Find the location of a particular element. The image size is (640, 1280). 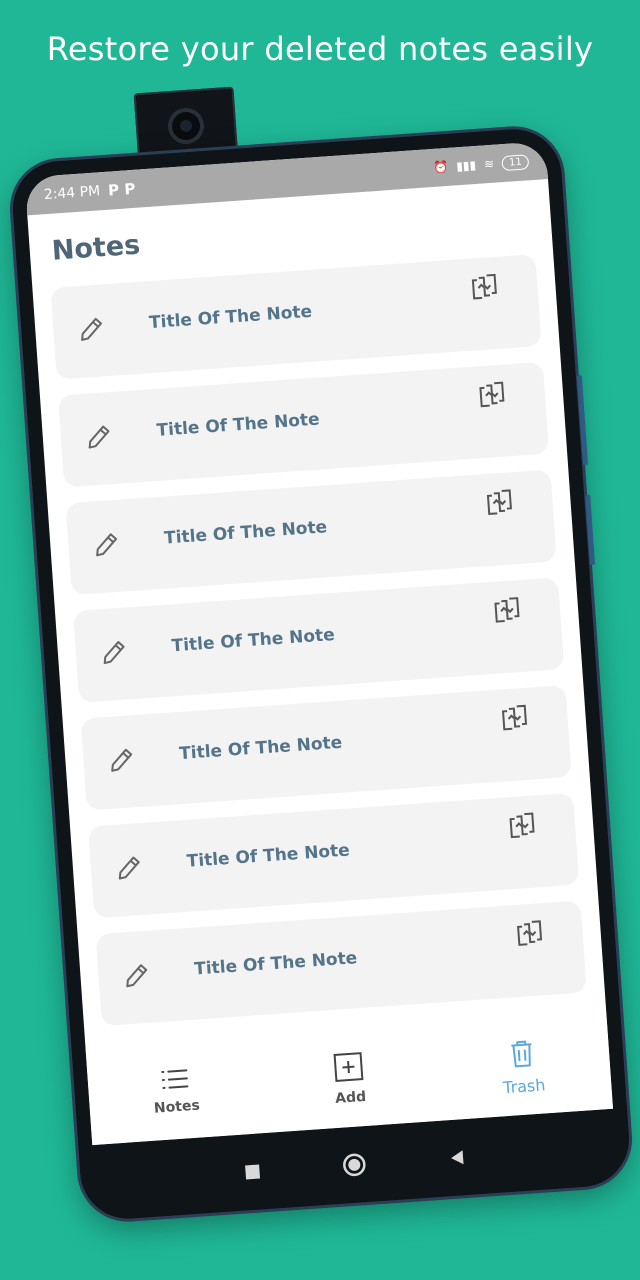

nav-trash: Trash is located at coordinates (523, 1066).